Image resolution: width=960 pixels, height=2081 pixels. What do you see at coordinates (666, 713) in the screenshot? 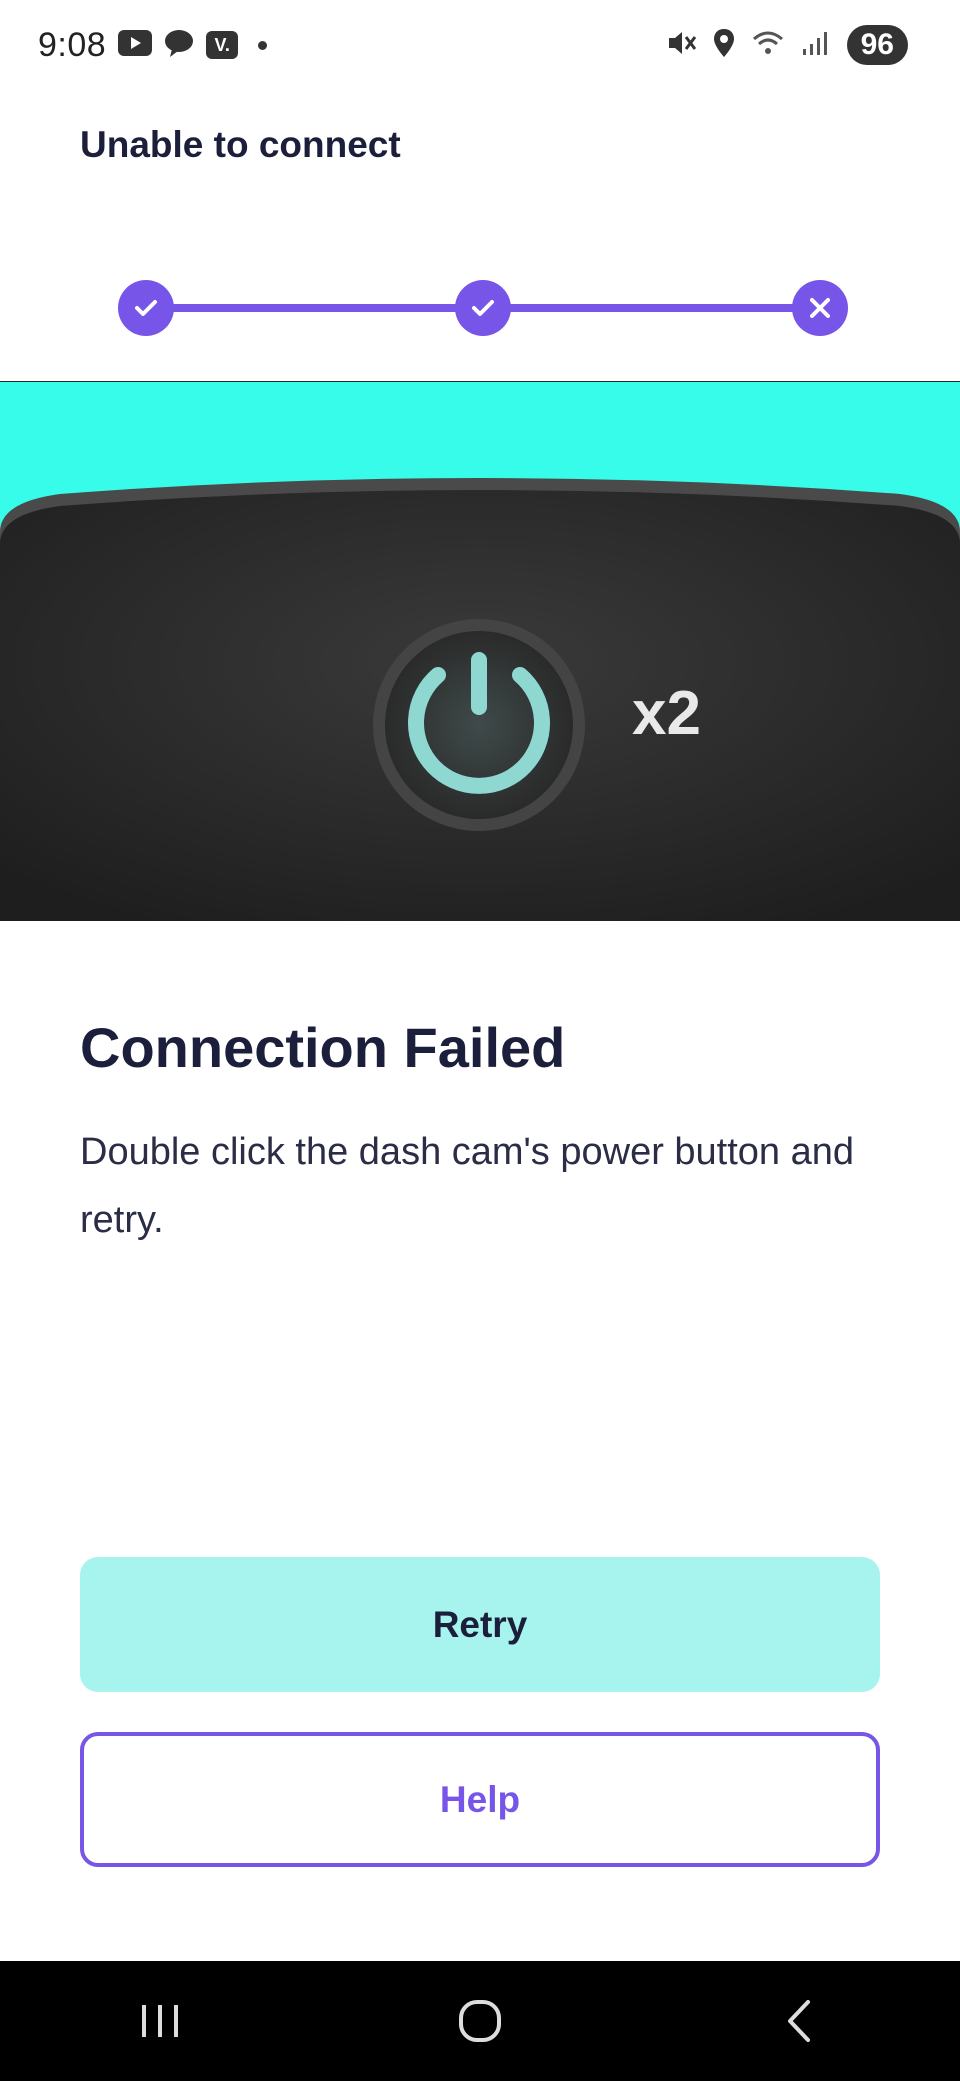
I see `double-press-label: x2` at bounding box center [666, 713].